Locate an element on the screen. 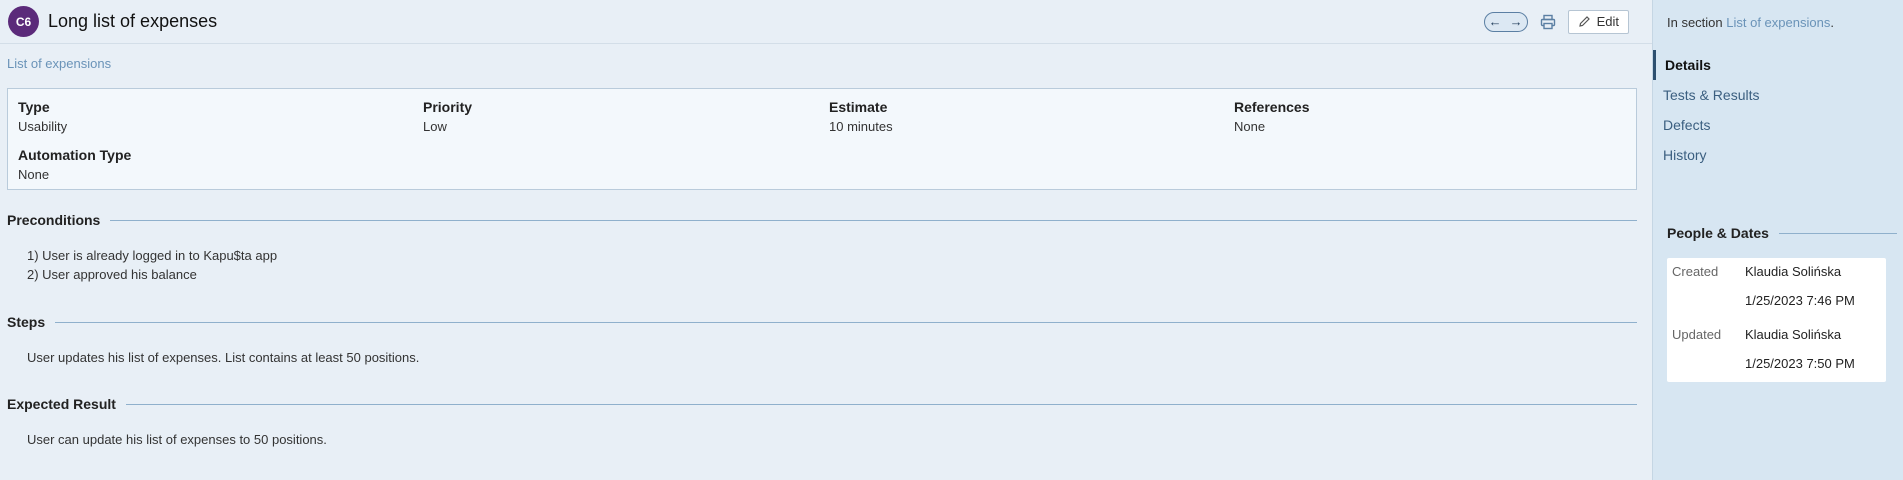 This screenshot has width=1903, height=480. expected-result-title: Expected Result is located at coordinates (61, 404).